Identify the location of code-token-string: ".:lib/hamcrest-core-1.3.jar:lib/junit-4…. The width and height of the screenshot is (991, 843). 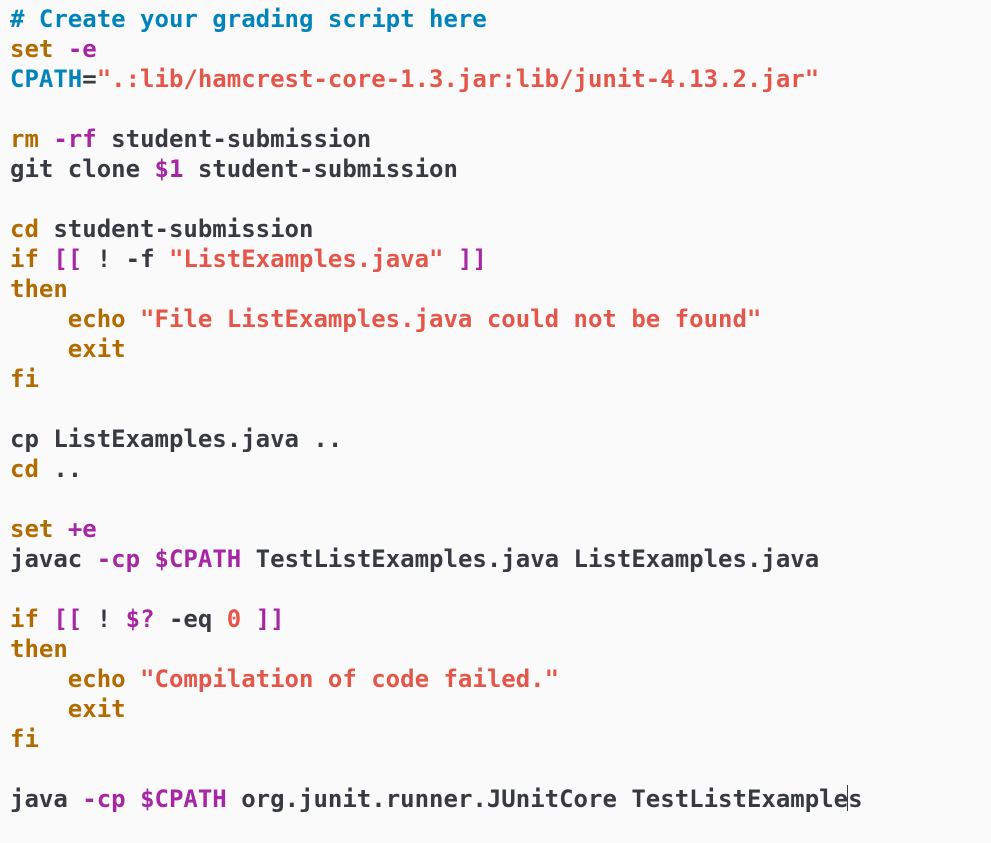
(458, 79).